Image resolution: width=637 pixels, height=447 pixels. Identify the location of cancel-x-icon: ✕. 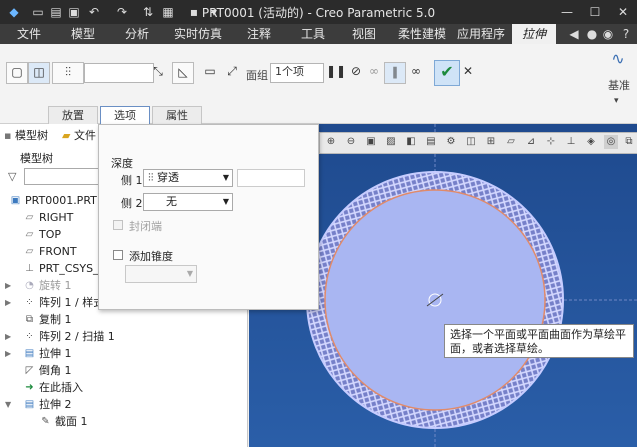
(468, 72).